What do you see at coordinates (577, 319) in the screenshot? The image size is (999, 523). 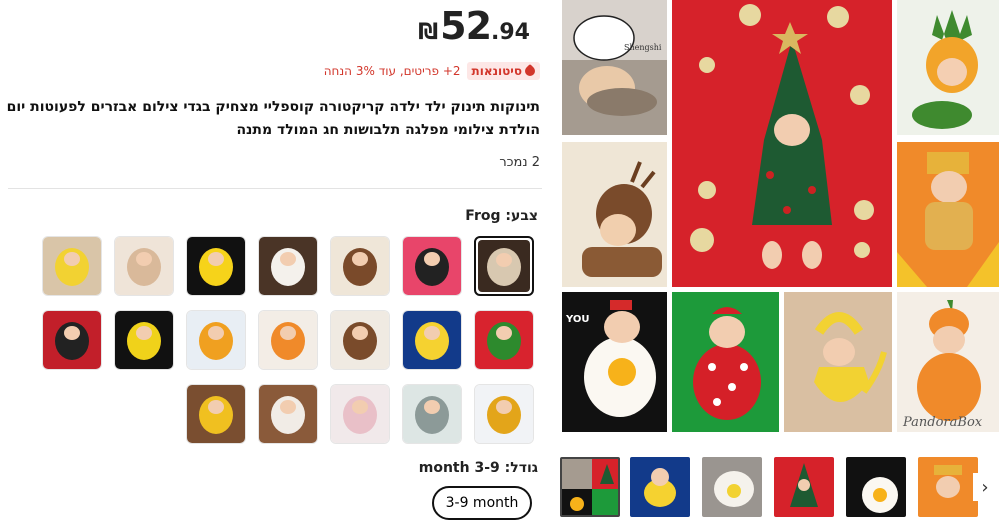 I see `egg-caption: YOU` at bounding box center [577, 319].